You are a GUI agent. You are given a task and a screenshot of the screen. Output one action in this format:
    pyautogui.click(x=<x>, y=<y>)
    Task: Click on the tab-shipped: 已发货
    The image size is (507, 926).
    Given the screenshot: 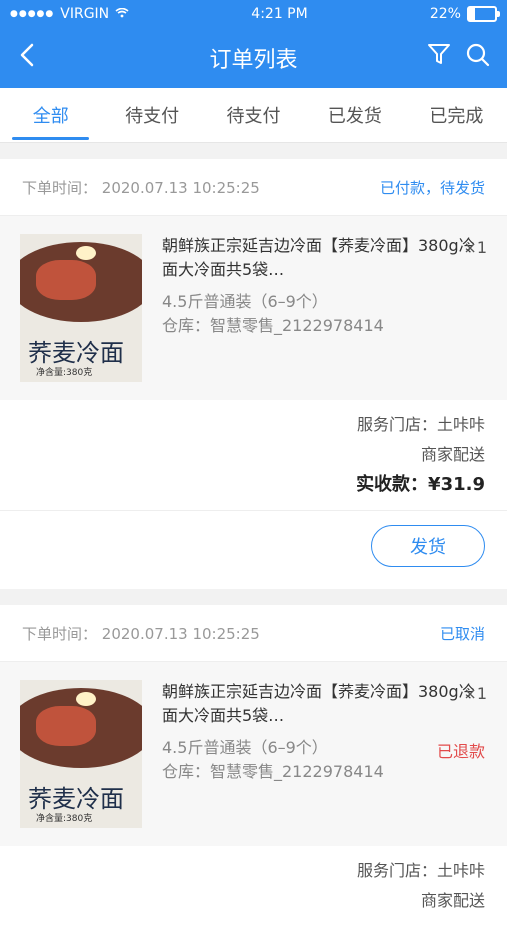 What is the action you would take?
    pyautogui.click(x=354, y=115)
    